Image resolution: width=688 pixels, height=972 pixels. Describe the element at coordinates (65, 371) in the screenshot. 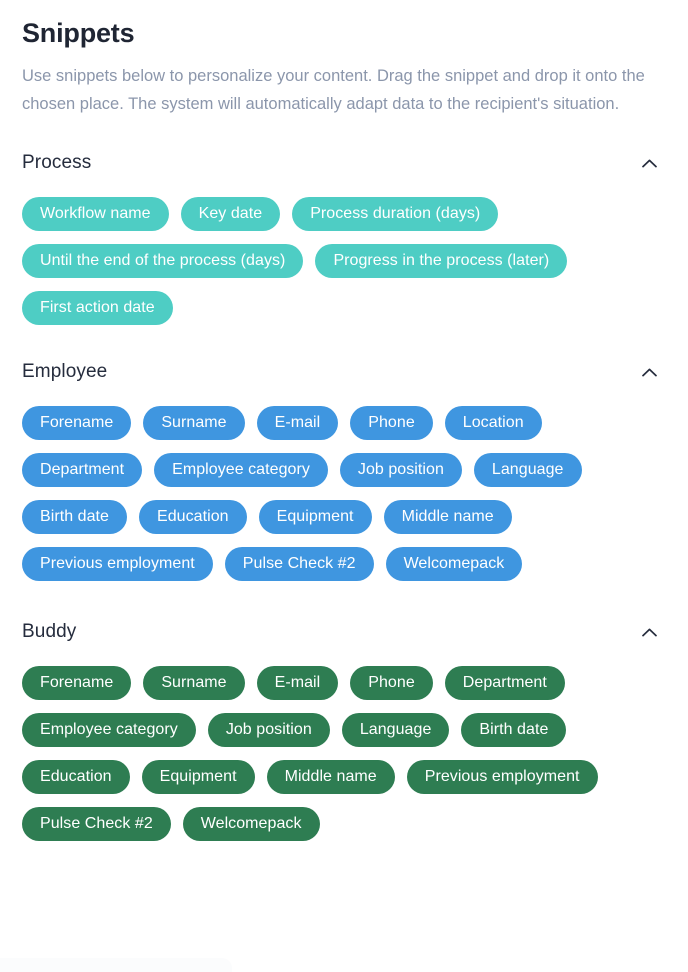

I see `section-title-employee: Employee` at that location.